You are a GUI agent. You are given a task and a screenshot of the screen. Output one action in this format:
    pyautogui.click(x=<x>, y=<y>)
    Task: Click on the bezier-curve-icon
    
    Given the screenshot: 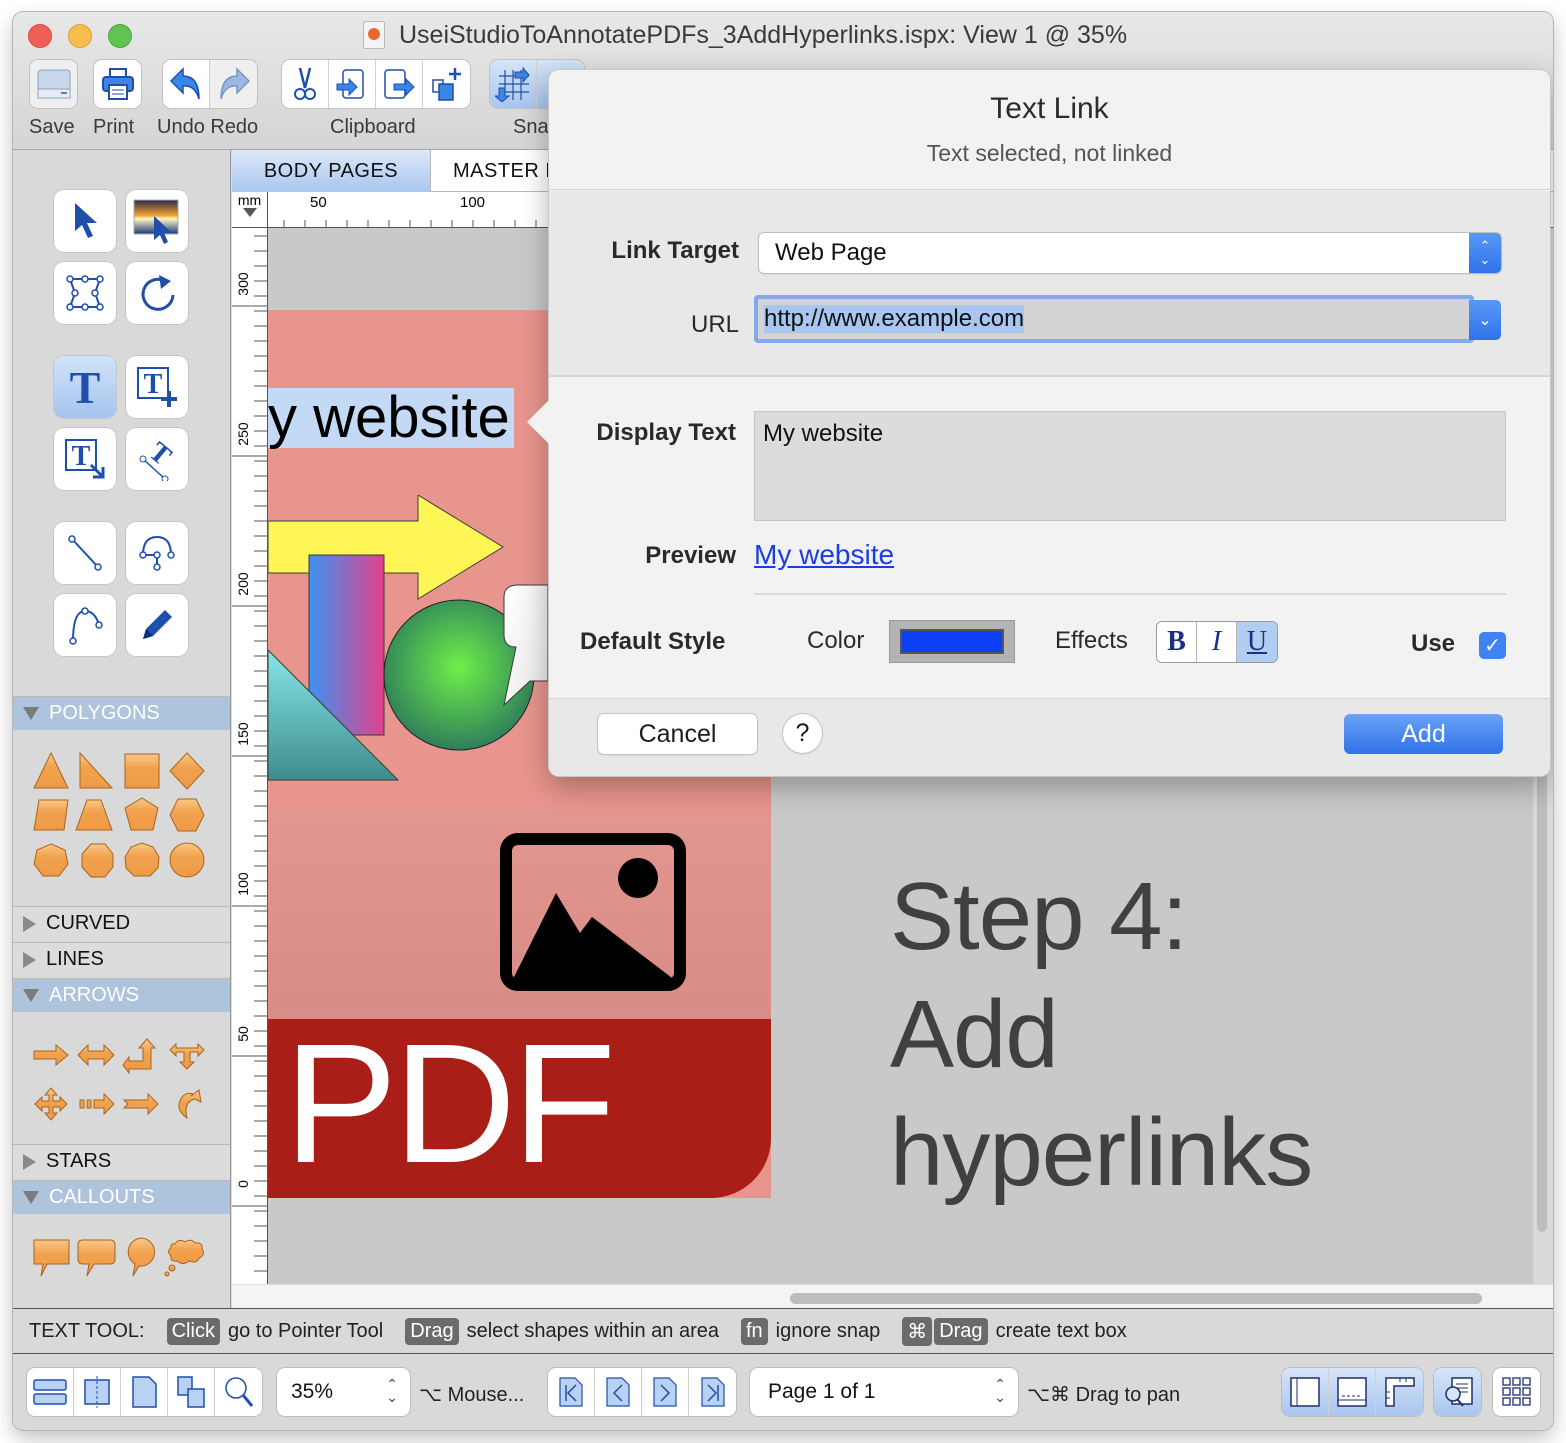 What is the action you would take?
    pyautogui.click(x=157, y=553)
    